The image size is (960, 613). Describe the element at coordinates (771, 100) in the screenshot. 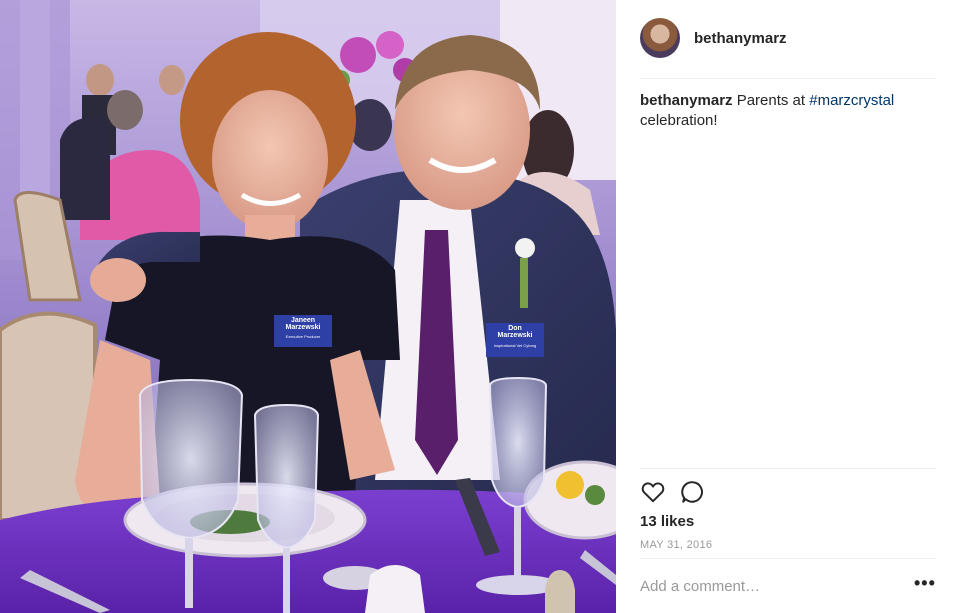

I see `caption-text: Parents at` at that location.